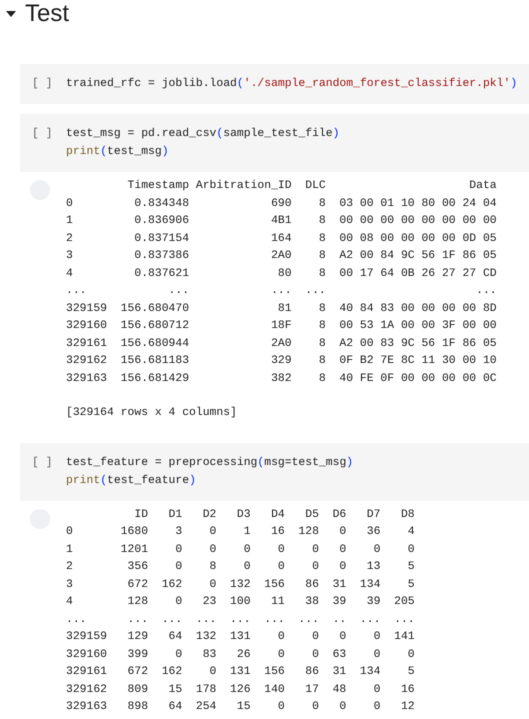  Describe the element at coordinates (281, 326) in the screenshot. I see `output-table-line: 329160 156.680712 18F 8 00 53 1A 00 00 3F 00 00` at that location.